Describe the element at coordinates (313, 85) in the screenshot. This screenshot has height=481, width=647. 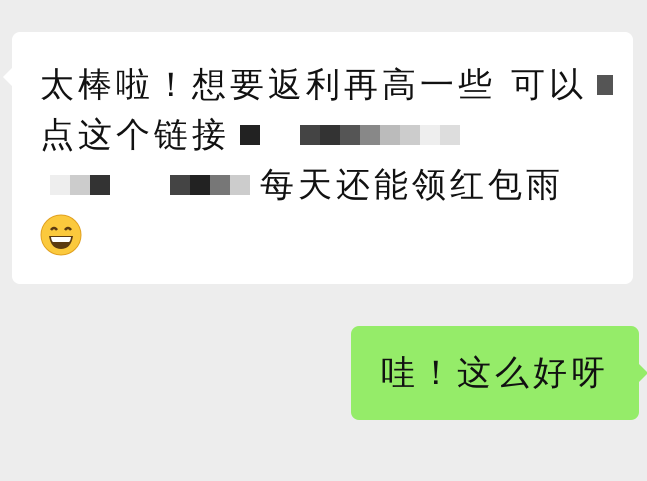
I see `message-text: 太棒啦！想要返利再高一些 可以` at that location.